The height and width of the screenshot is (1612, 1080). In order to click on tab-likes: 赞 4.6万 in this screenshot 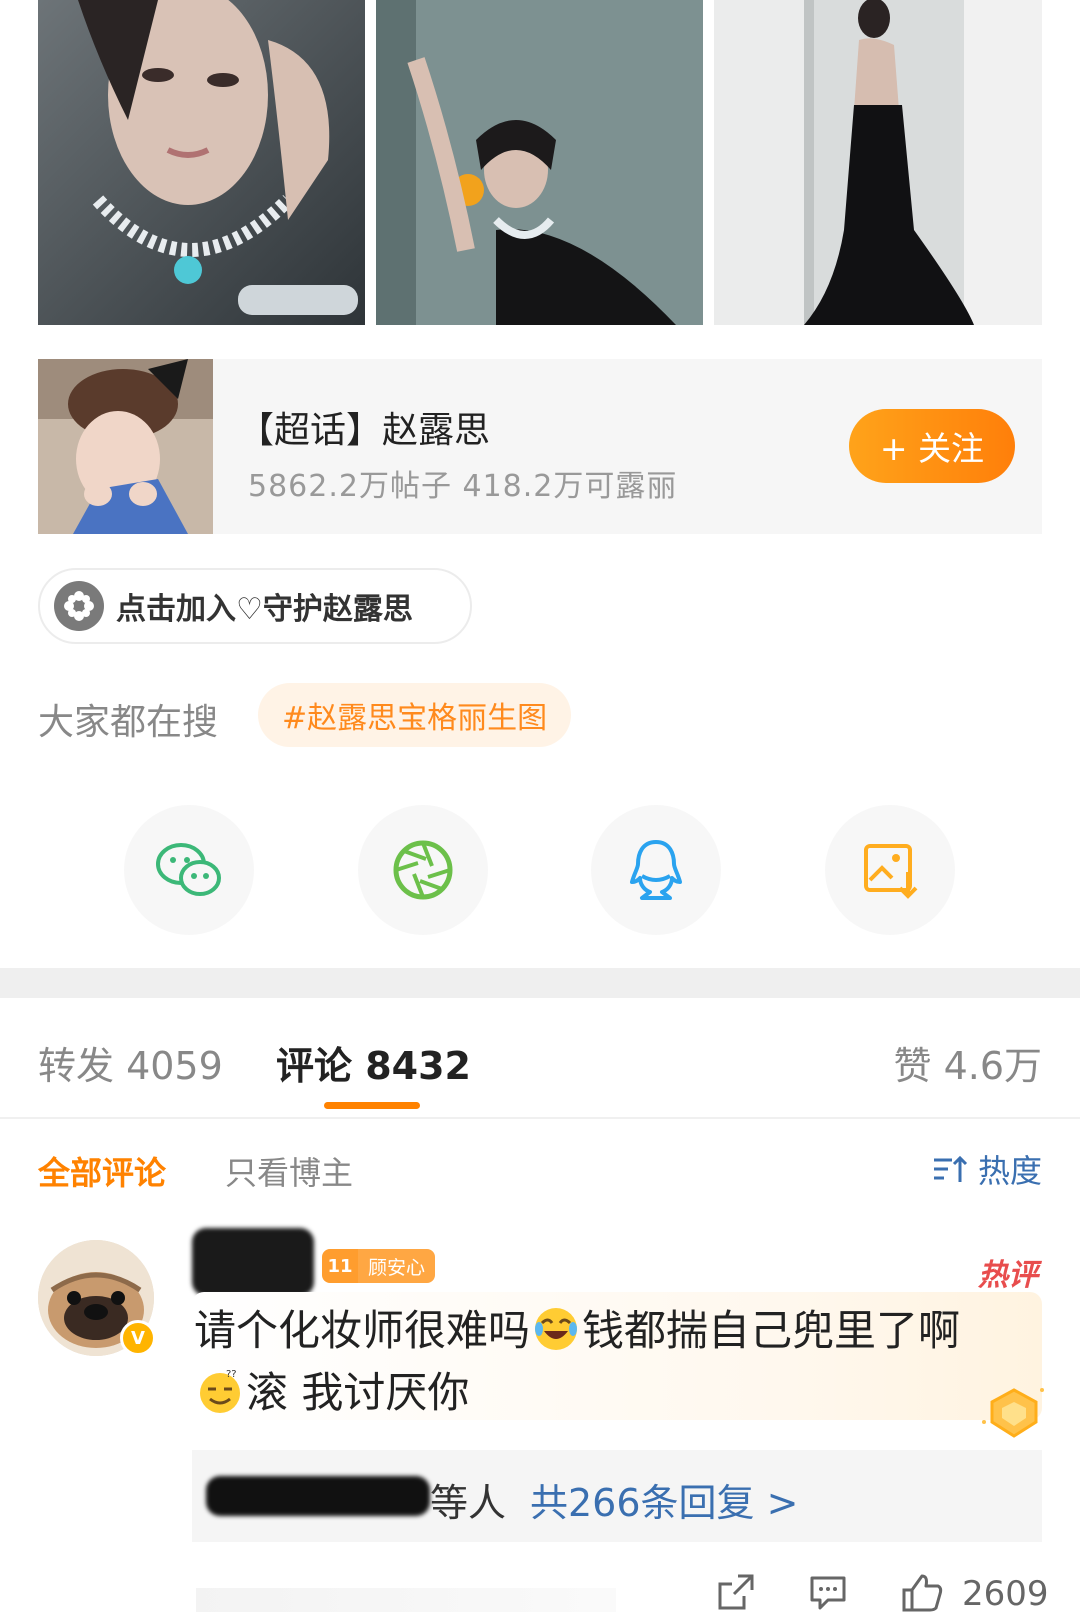, I will do `click(967, 1062)`.